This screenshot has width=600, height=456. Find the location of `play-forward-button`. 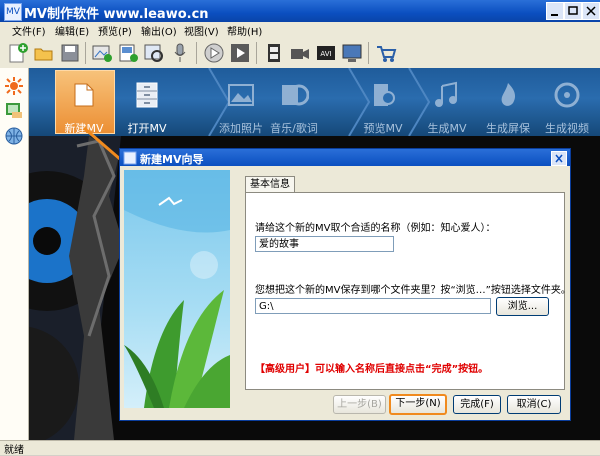

play-forward-button is located at coordinates (240, 53).